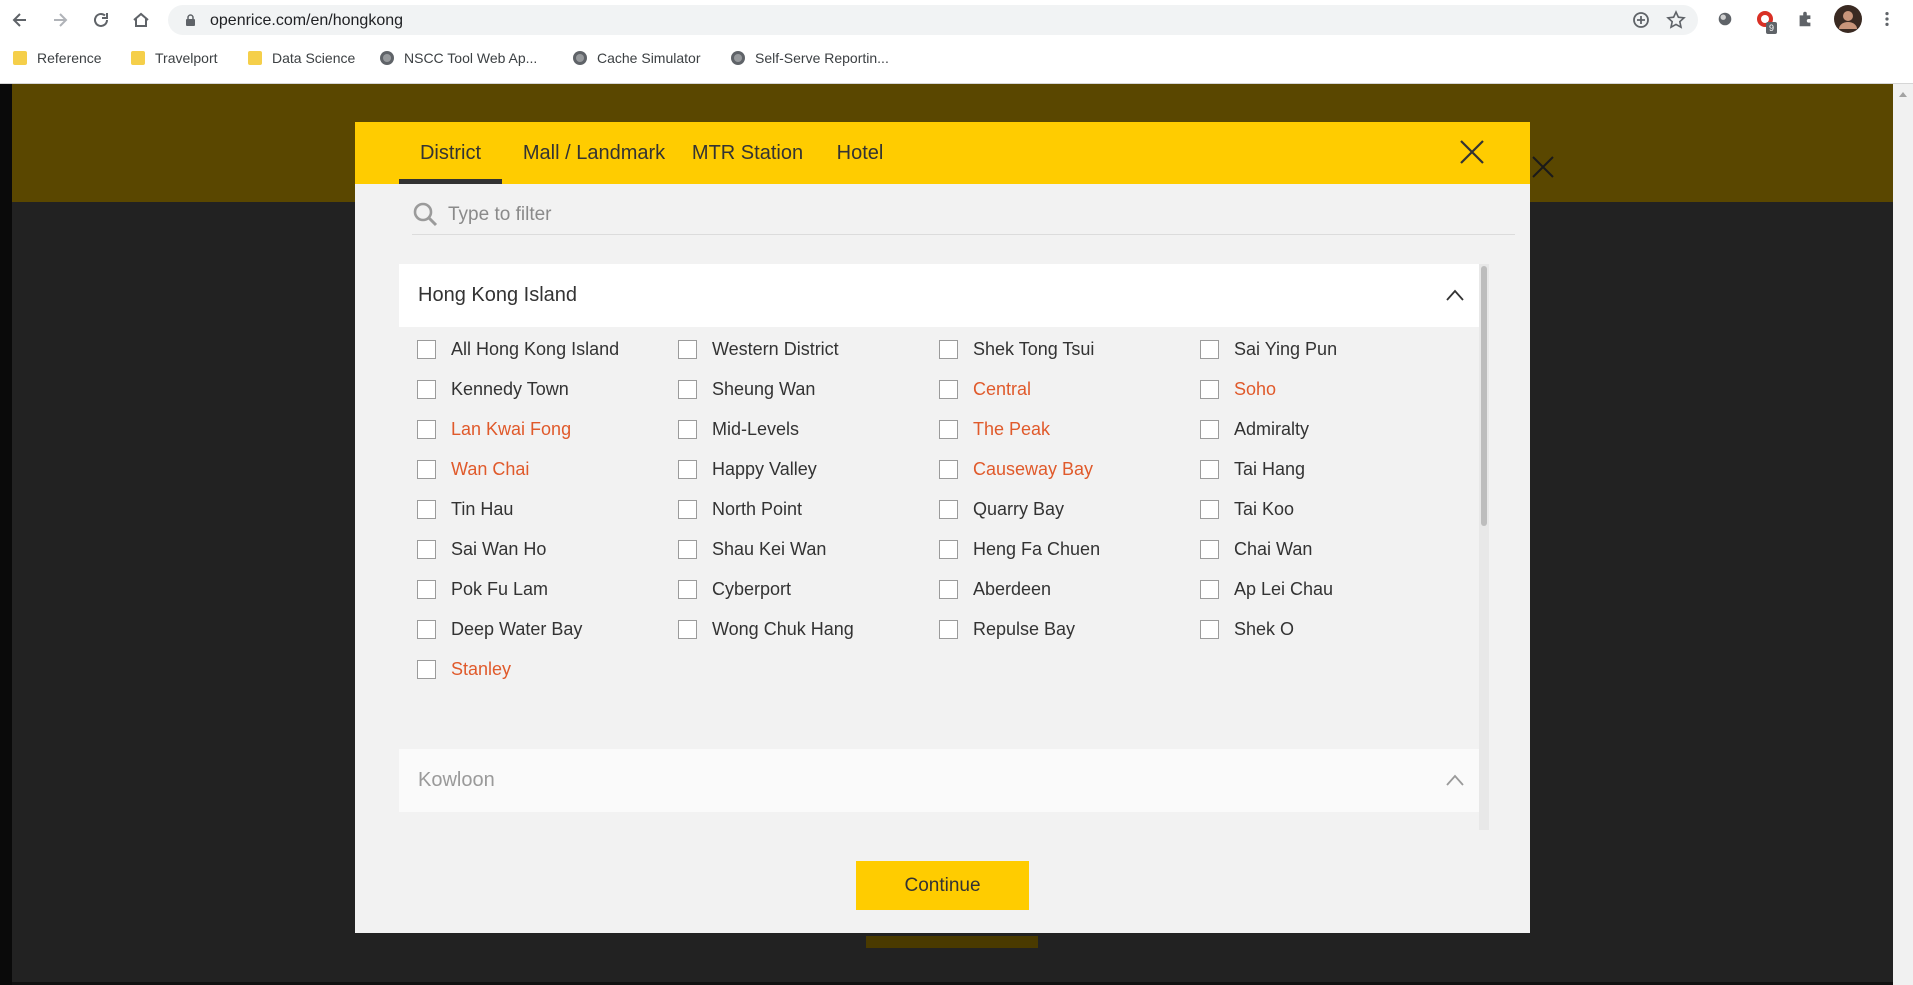  I want to click on district-option-label: Pok Fu Lam, so click(500, 588).